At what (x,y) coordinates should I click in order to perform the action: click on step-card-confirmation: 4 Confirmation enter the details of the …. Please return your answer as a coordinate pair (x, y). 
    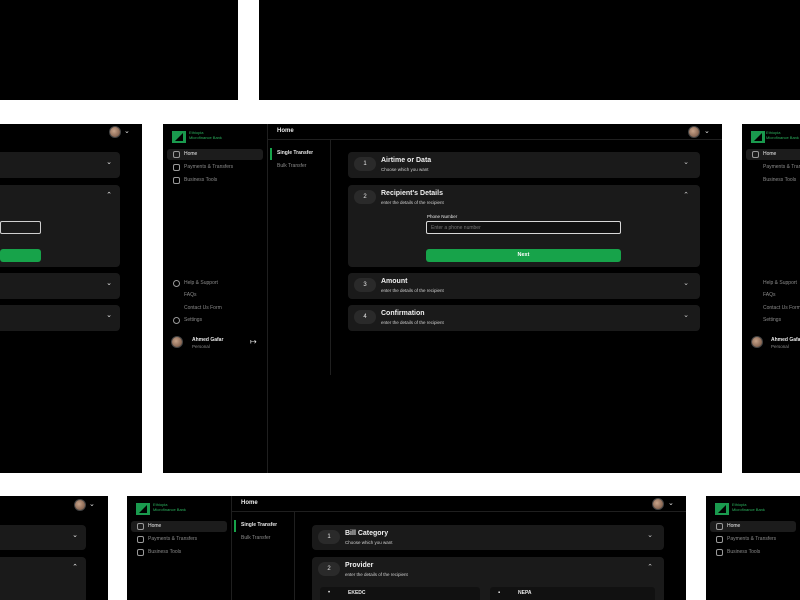
    Looking at the image, I should click on (524, 318).